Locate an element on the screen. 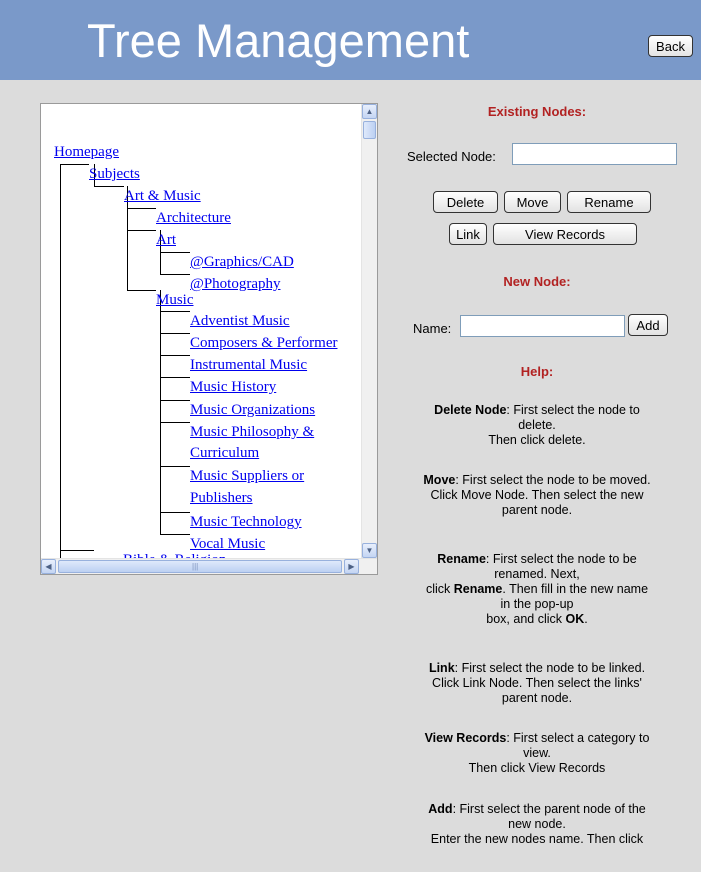 The width and height of the screenshot is (701, 872). selected-node-input is located at coordinates (594, 154).